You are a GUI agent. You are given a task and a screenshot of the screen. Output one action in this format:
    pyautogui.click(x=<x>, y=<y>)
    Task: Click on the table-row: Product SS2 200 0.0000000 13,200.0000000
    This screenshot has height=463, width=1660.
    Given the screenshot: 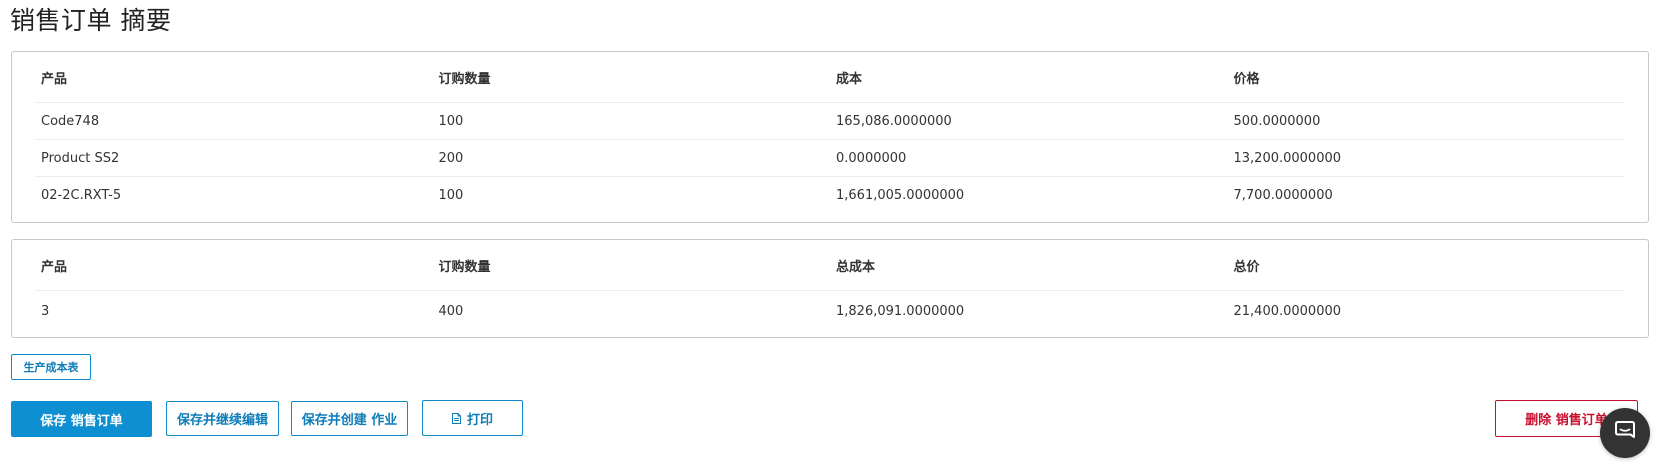 What is the action you would take?
    pyautogui.click(x=830, y=158)
    